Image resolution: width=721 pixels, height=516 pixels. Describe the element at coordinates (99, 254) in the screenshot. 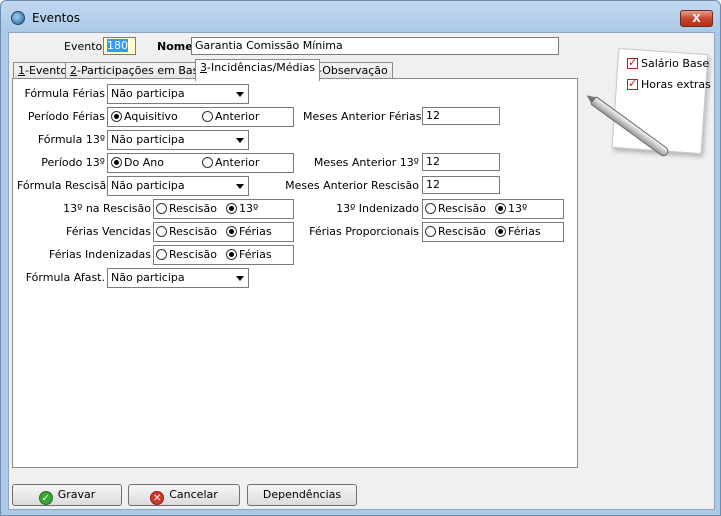

I see `ferias-indenizadas-label: Férias Indenizadas` at that location.